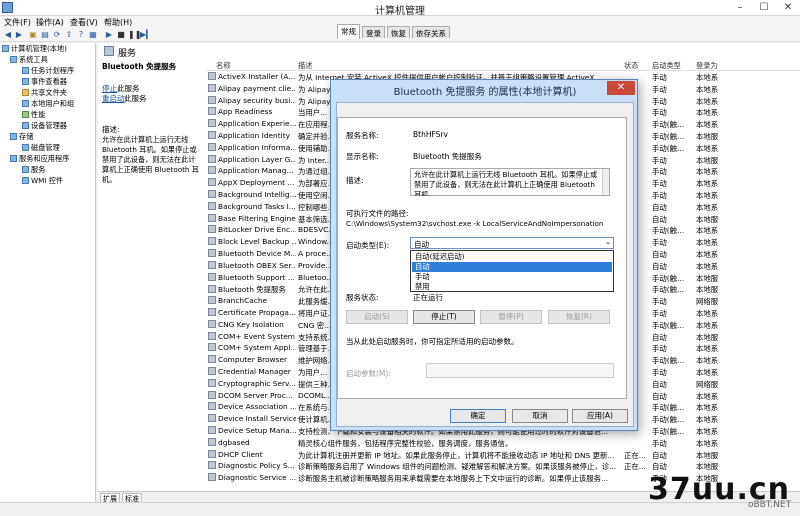 This screenshot has width=800, height=516. What do you see at coordinates (398, 32) in the screenshot?
I see `tab-recovery: 恢复` at bounding box center [398, 32].